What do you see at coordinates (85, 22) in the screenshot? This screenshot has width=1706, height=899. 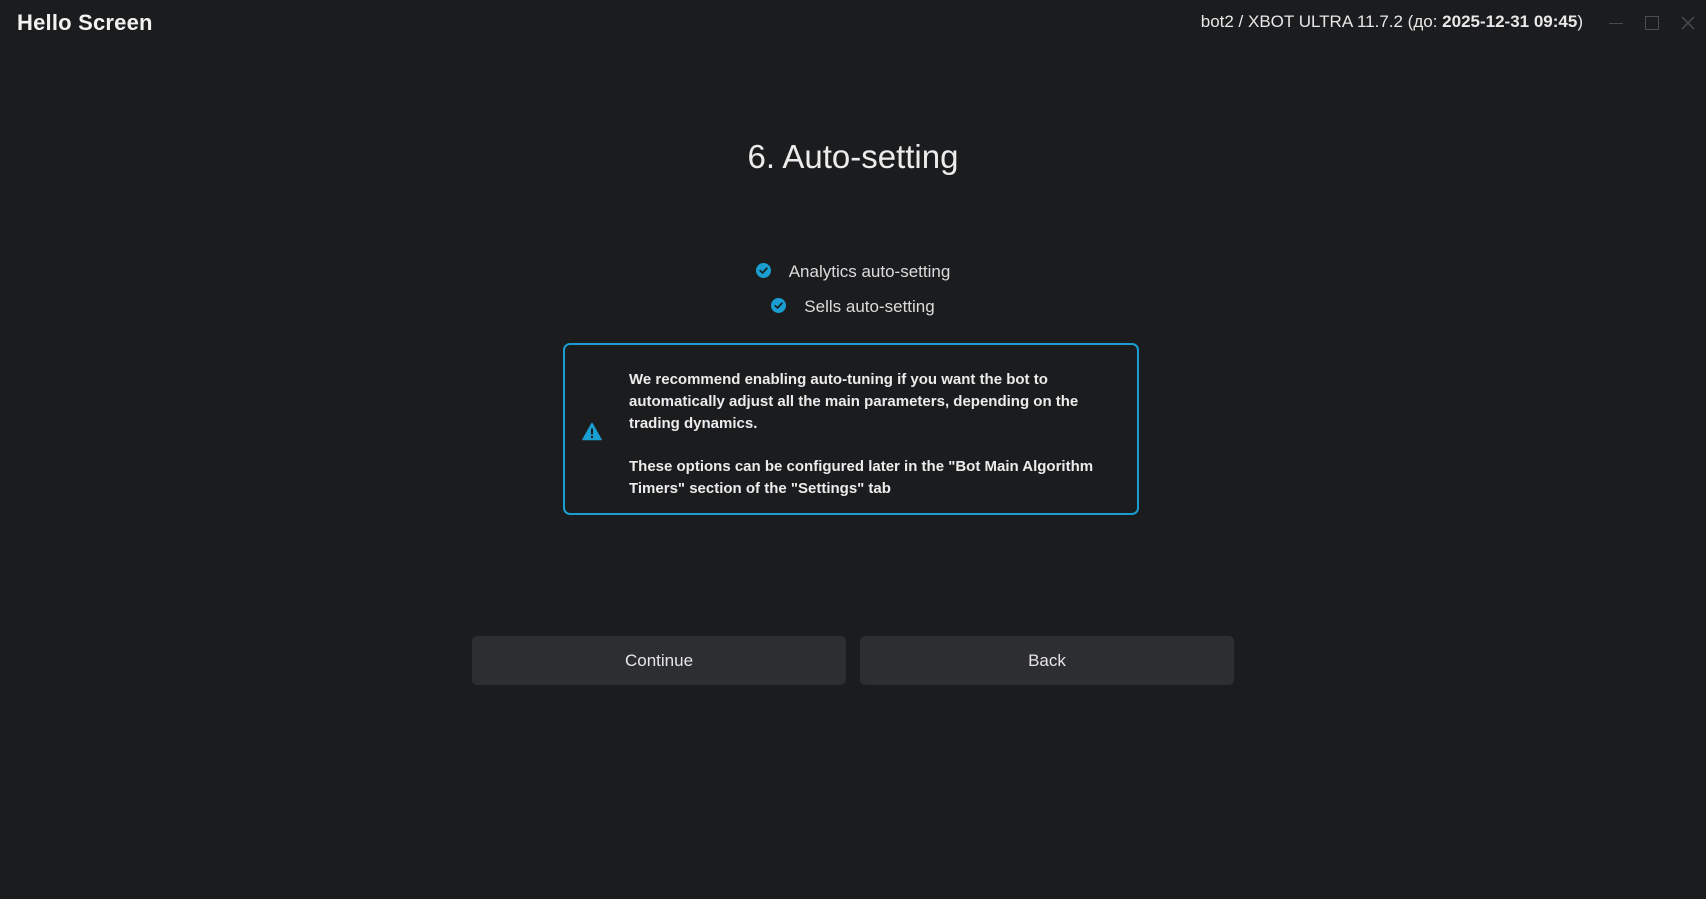 I see `window-title: Hello Screen` at bounding box center [85, 22].